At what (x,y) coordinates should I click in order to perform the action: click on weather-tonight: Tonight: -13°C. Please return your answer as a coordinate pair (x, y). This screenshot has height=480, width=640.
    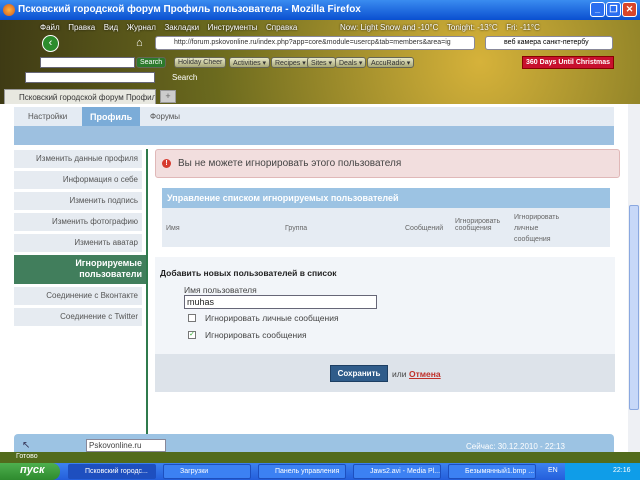
    Looking at the image, I should click on (472, 27).